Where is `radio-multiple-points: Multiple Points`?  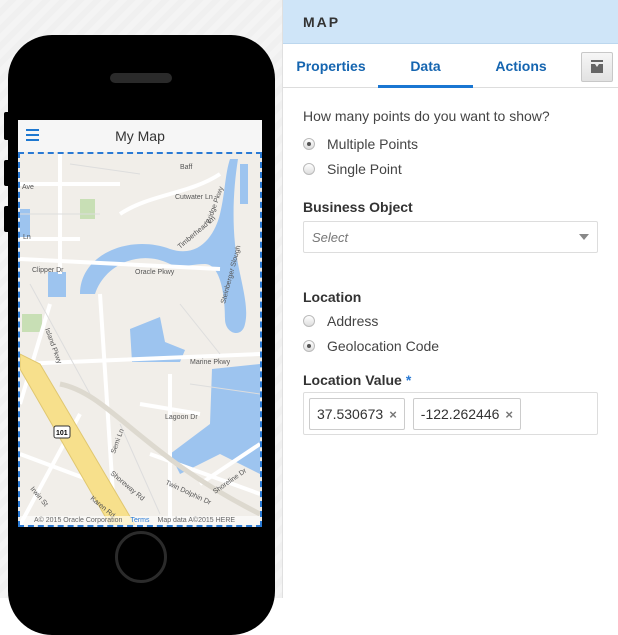
radio-multiple-points: Multiple Points is located at coordinates (450, 143).